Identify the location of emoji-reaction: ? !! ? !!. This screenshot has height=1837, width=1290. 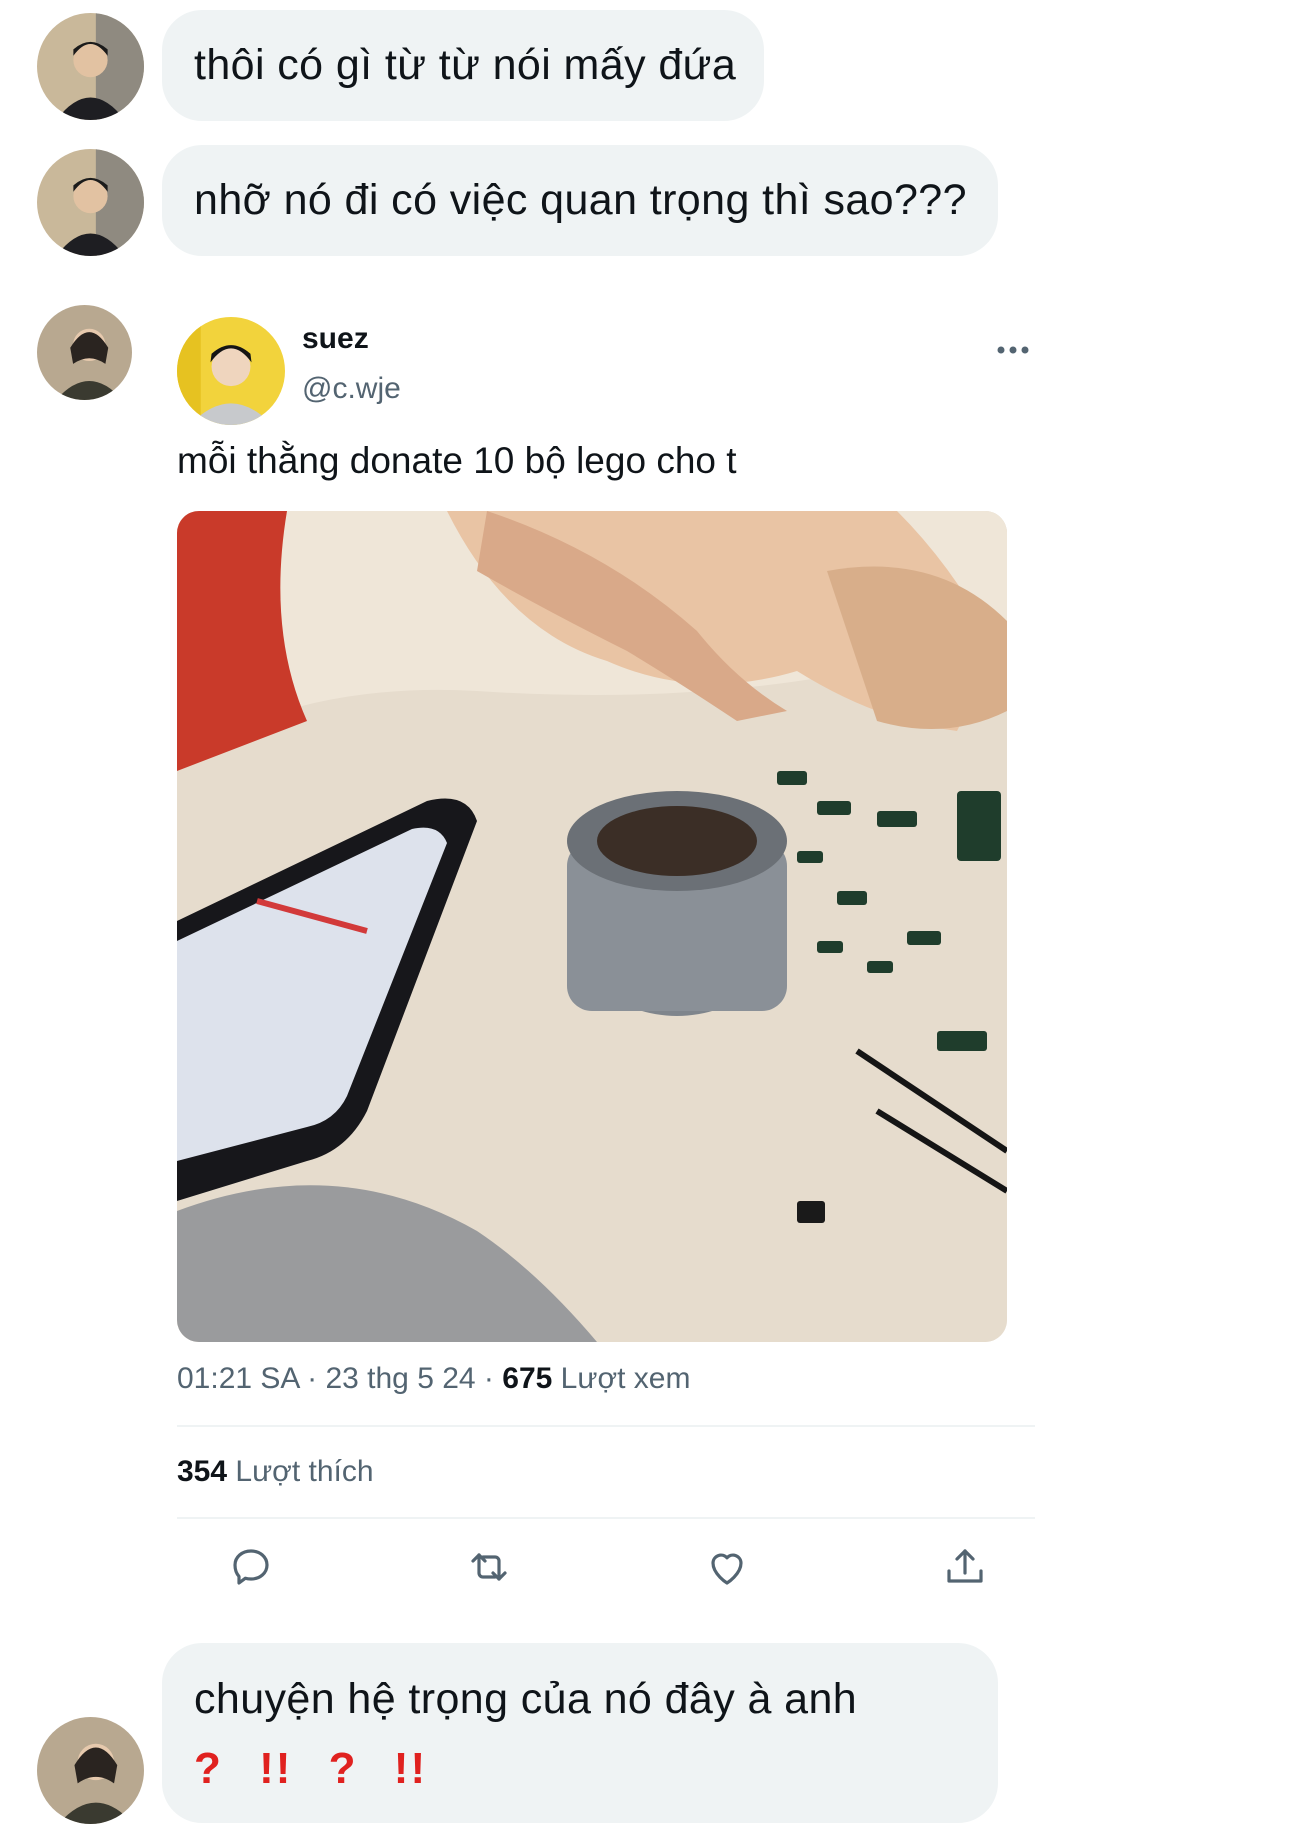
(596, 1769).